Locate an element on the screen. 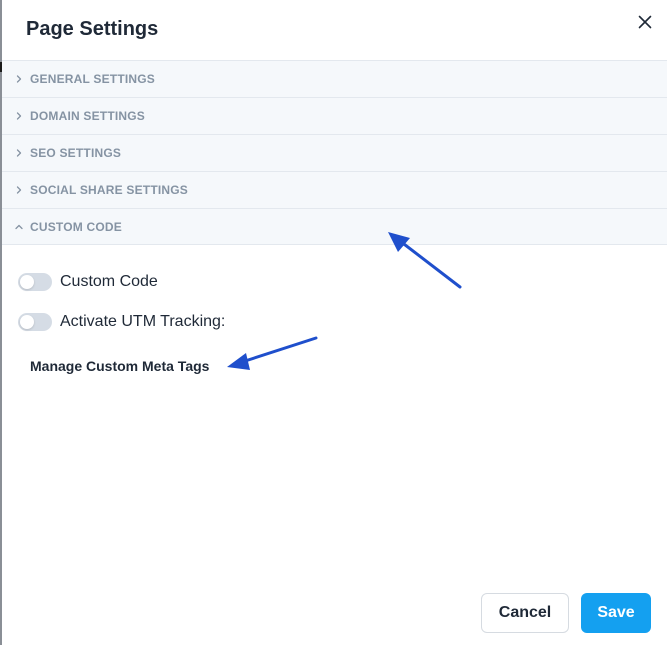 The height and width of the screenshot is (645, 667). chevron-up-icon is located at coordinates (19, 227).